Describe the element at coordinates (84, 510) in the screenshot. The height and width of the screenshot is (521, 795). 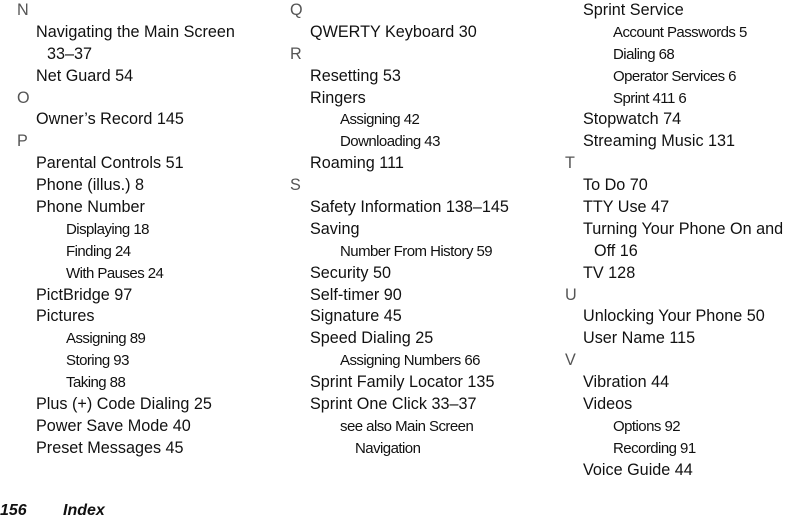
I see `section-title: Index` at that location.